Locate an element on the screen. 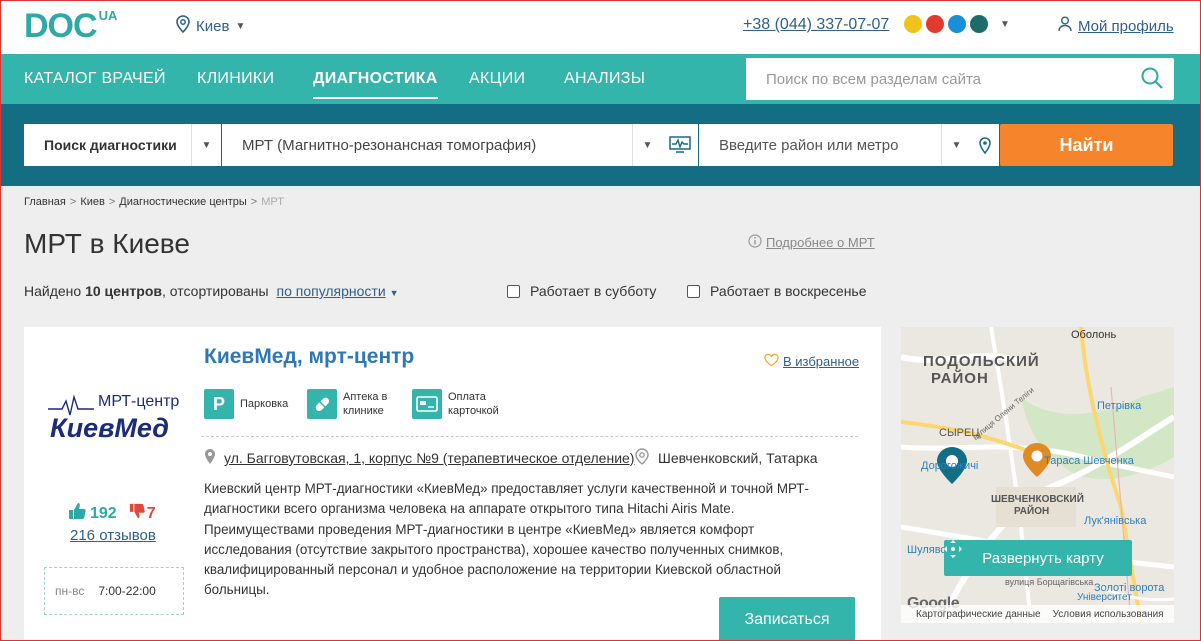 This screenshot has height=641, width=1201. favorite-button: В избранное is located at coordinates (811, 361).